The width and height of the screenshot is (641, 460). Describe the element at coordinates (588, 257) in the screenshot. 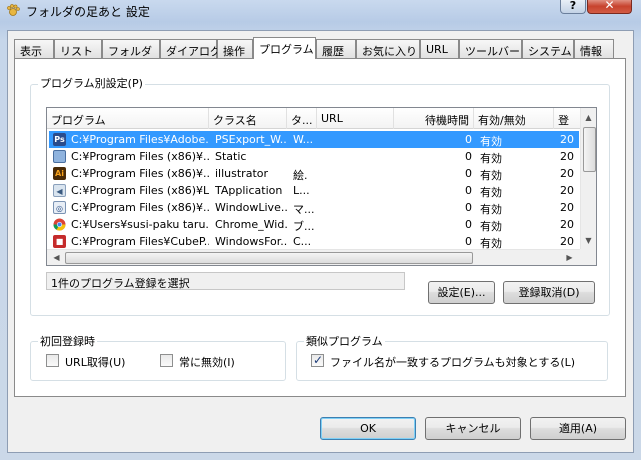

I see `scroll-corner` at that location.